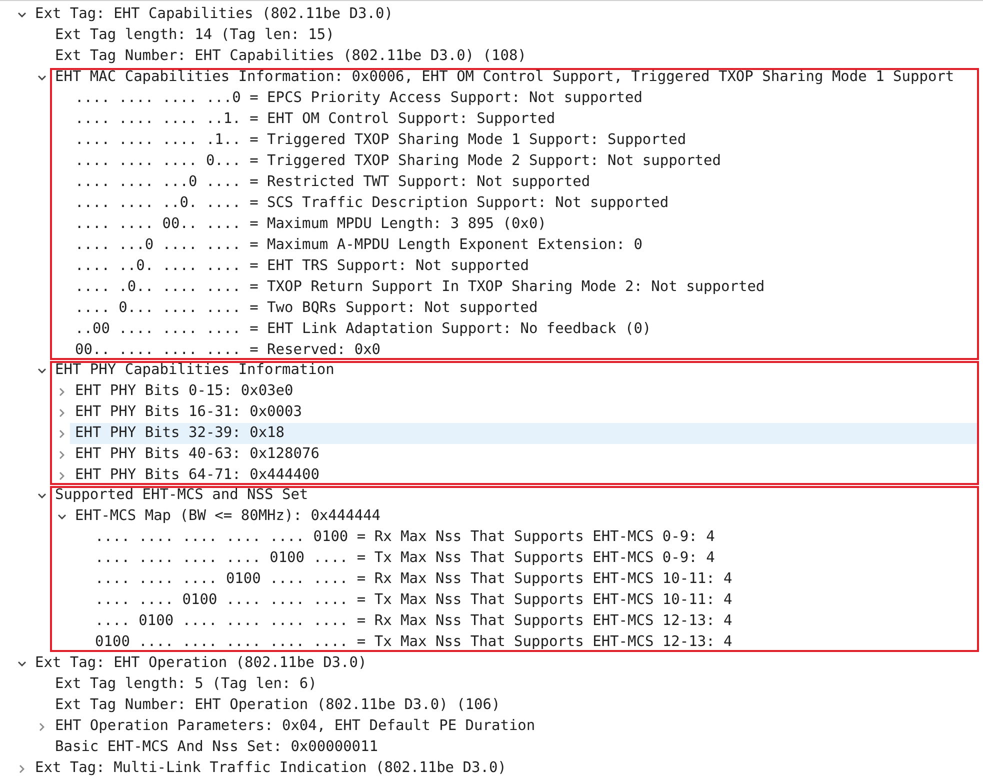  What do you see at coordinates (182, 495) in the screenshot?
I see `tree-item: Supported EHT-MCS and NSS Set` at bounding box center [182, 495].